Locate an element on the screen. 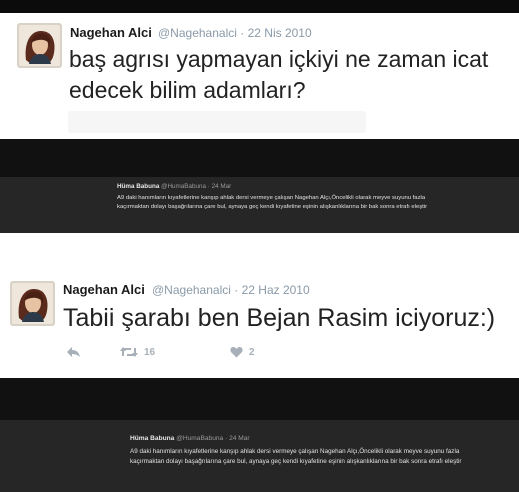 Image resolution: width=519 pixels, height=492 pixels. like-button: 2 is located at coordinates (242, 352).